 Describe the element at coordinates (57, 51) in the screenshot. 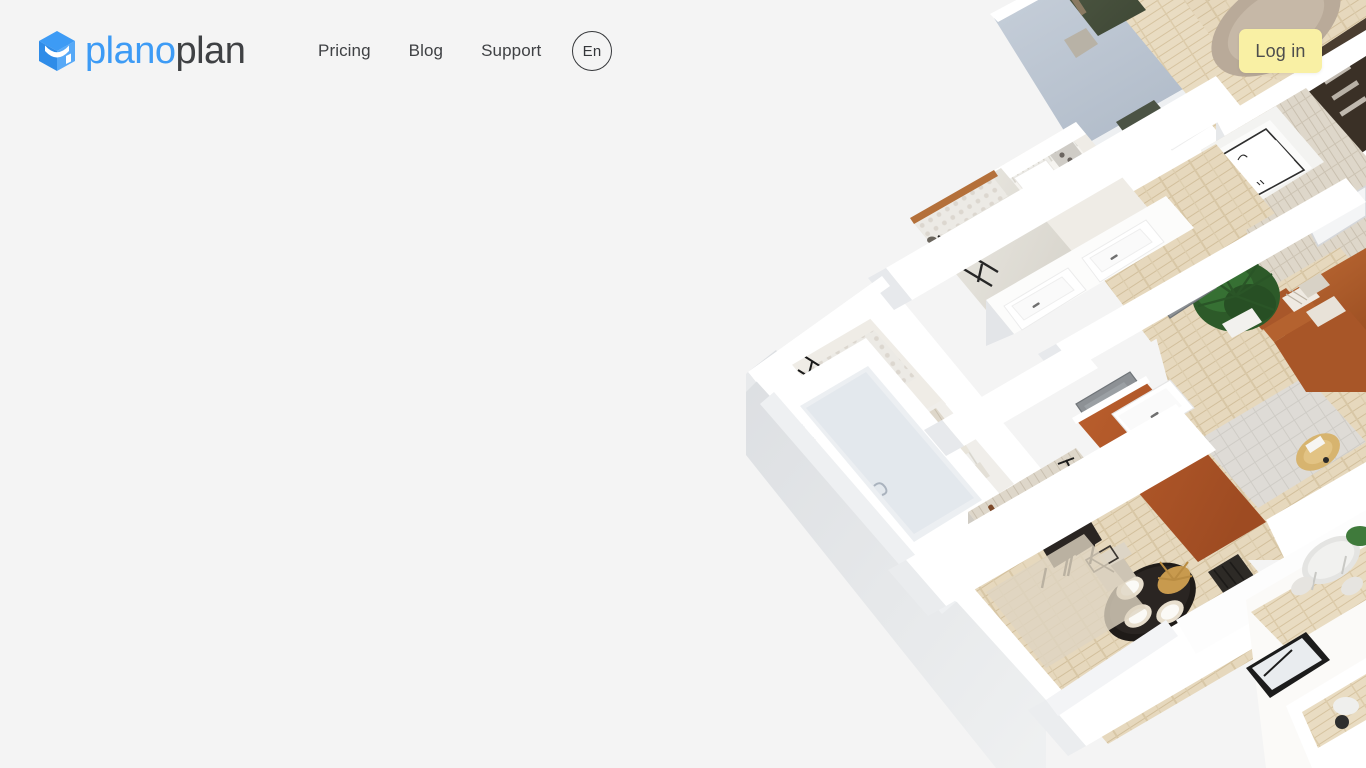

I see `cube-logo-icon` at that location.